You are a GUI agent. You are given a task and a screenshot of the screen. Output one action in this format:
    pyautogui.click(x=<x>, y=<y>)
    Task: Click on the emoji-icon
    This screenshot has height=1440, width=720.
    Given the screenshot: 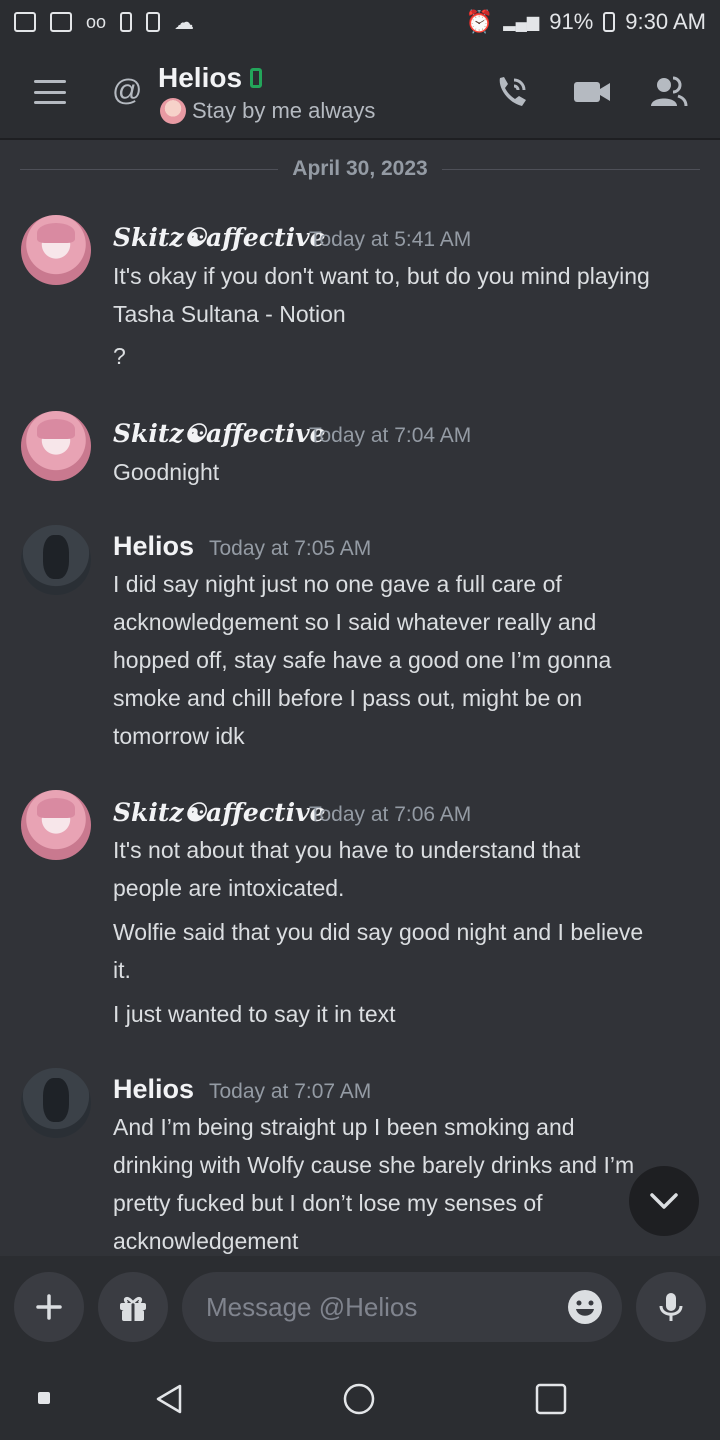 What is the action you would take?
    pyautogui.click(x=585, y=1307)
    